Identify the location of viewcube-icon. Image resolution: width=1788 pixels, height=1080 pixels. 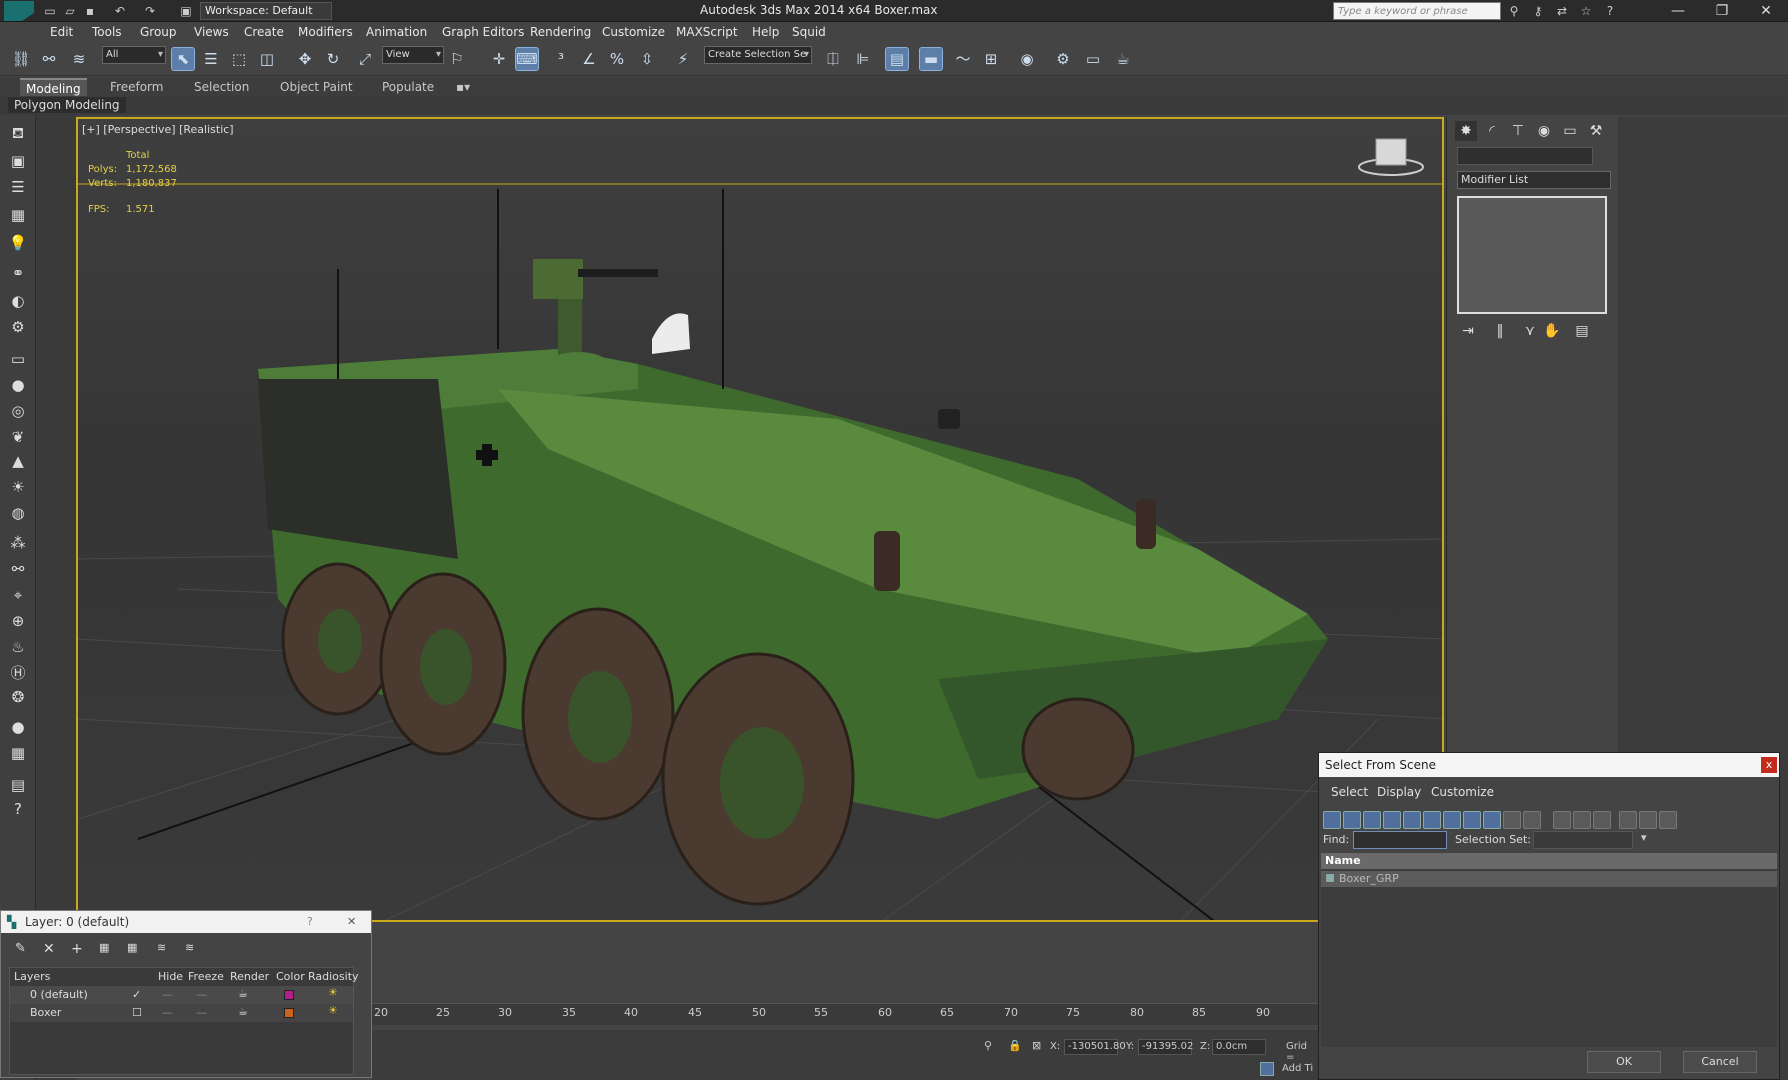
(1391, 156).